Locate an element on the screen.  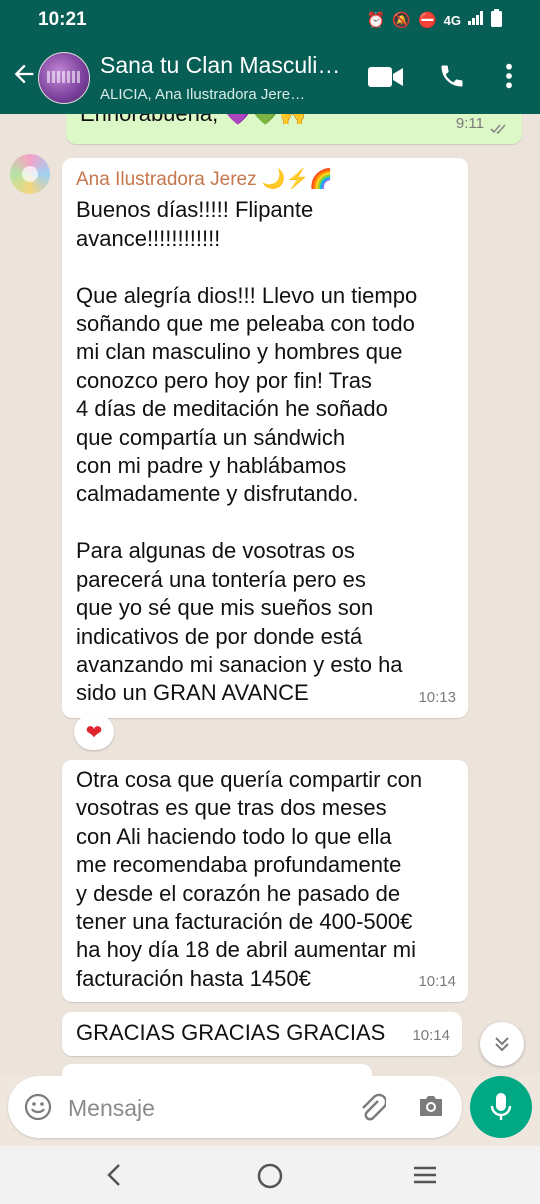
outgoing-message-text: Enhorabuena, 💜💚🙌 is located at coordinates (193, 121).